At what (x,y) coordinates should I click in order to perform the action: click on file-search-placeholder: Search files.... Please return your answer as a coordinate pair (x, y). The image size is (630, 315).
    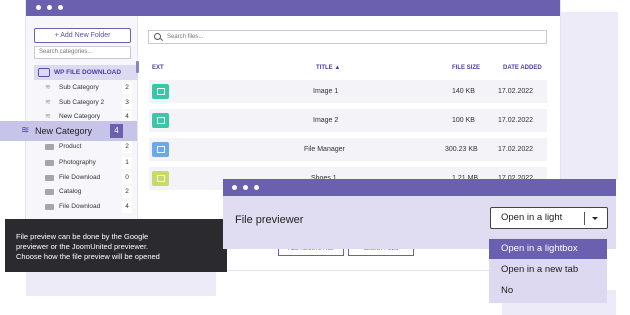
    Looking at the image, I should click on (185, 37).